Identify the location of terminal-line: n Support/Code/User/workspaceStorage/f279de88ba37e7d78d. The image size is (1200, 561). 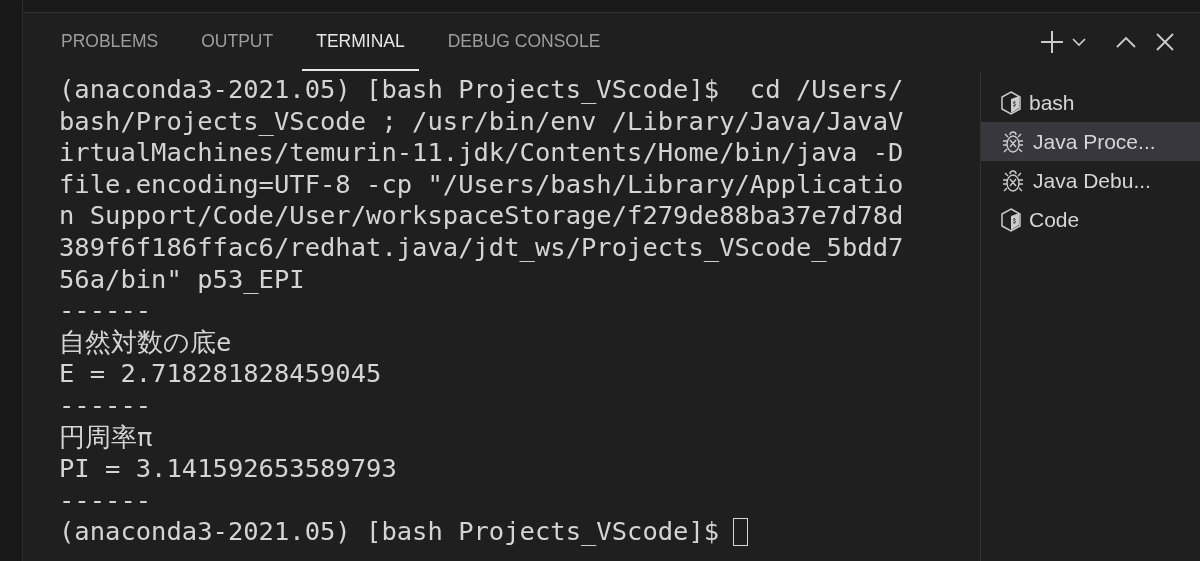
(482, 216).